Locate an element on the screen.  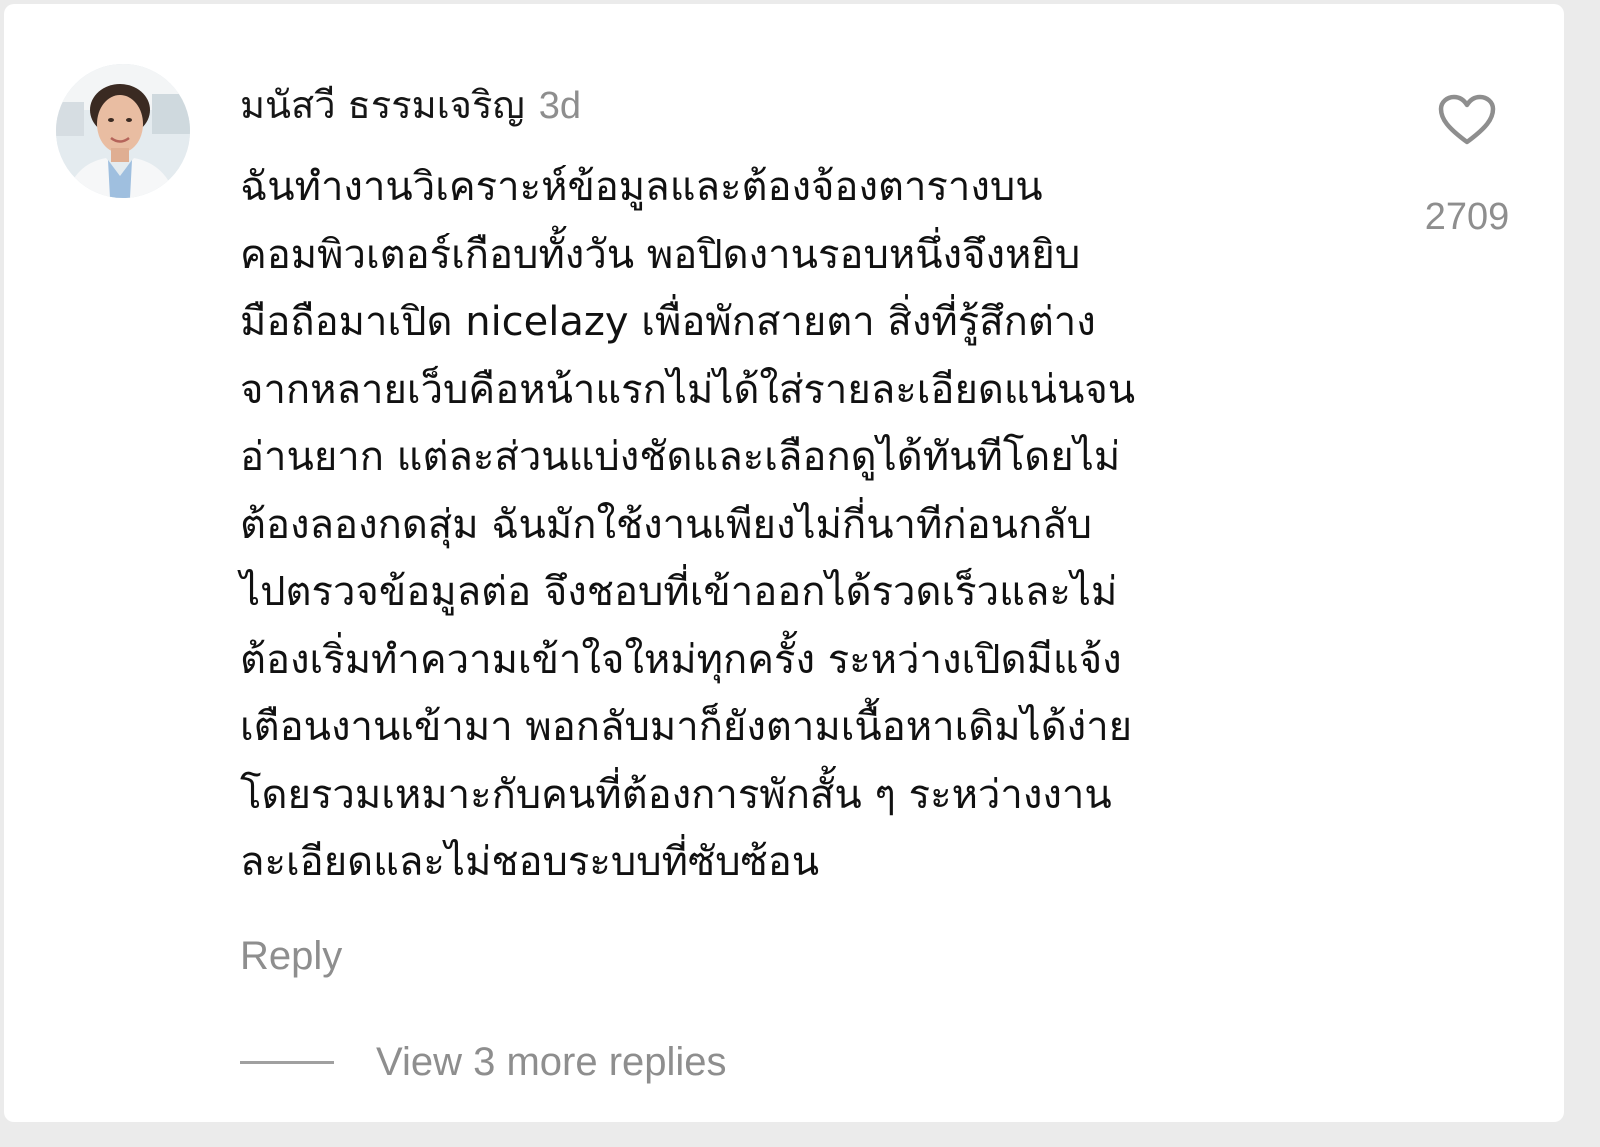
view-replies-label: View 3 more replies is located at coordinates (551, 1062).